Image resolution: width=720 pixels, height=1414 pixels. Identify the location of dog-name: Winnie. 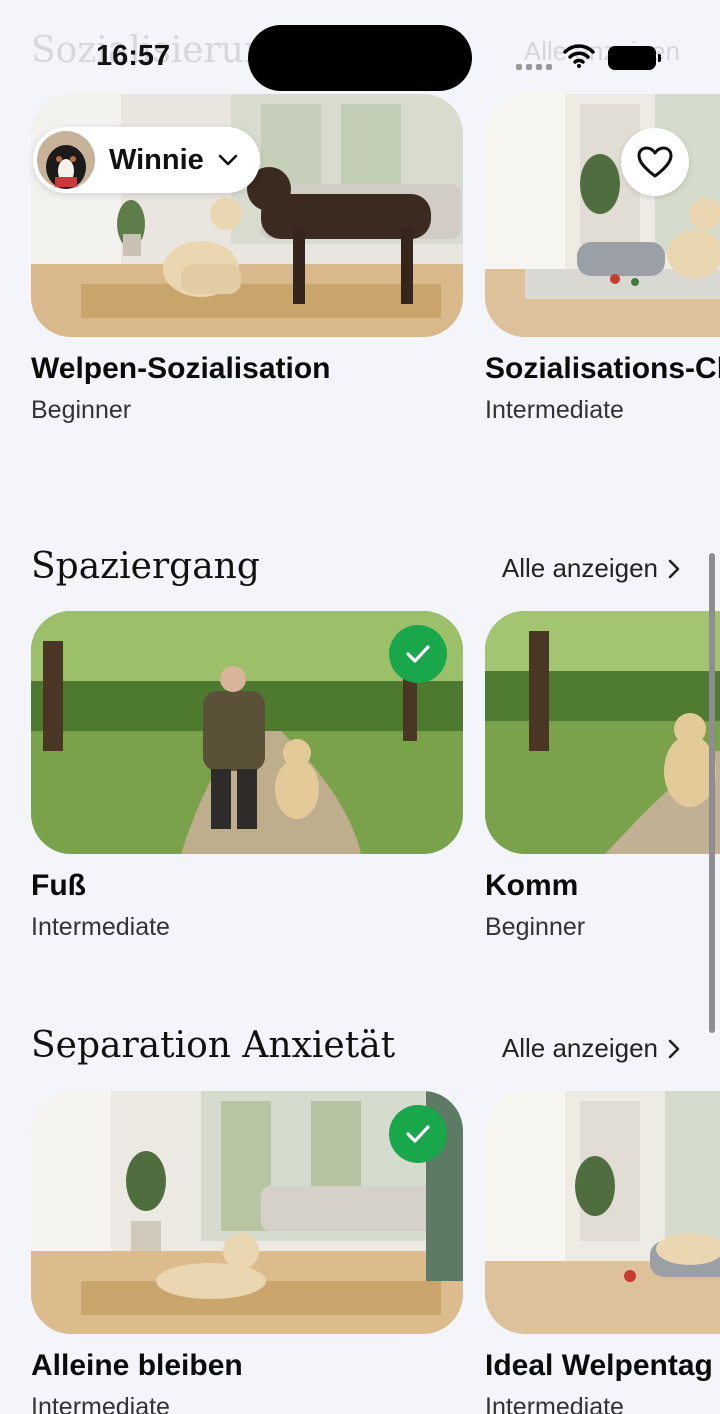
(156, 159).